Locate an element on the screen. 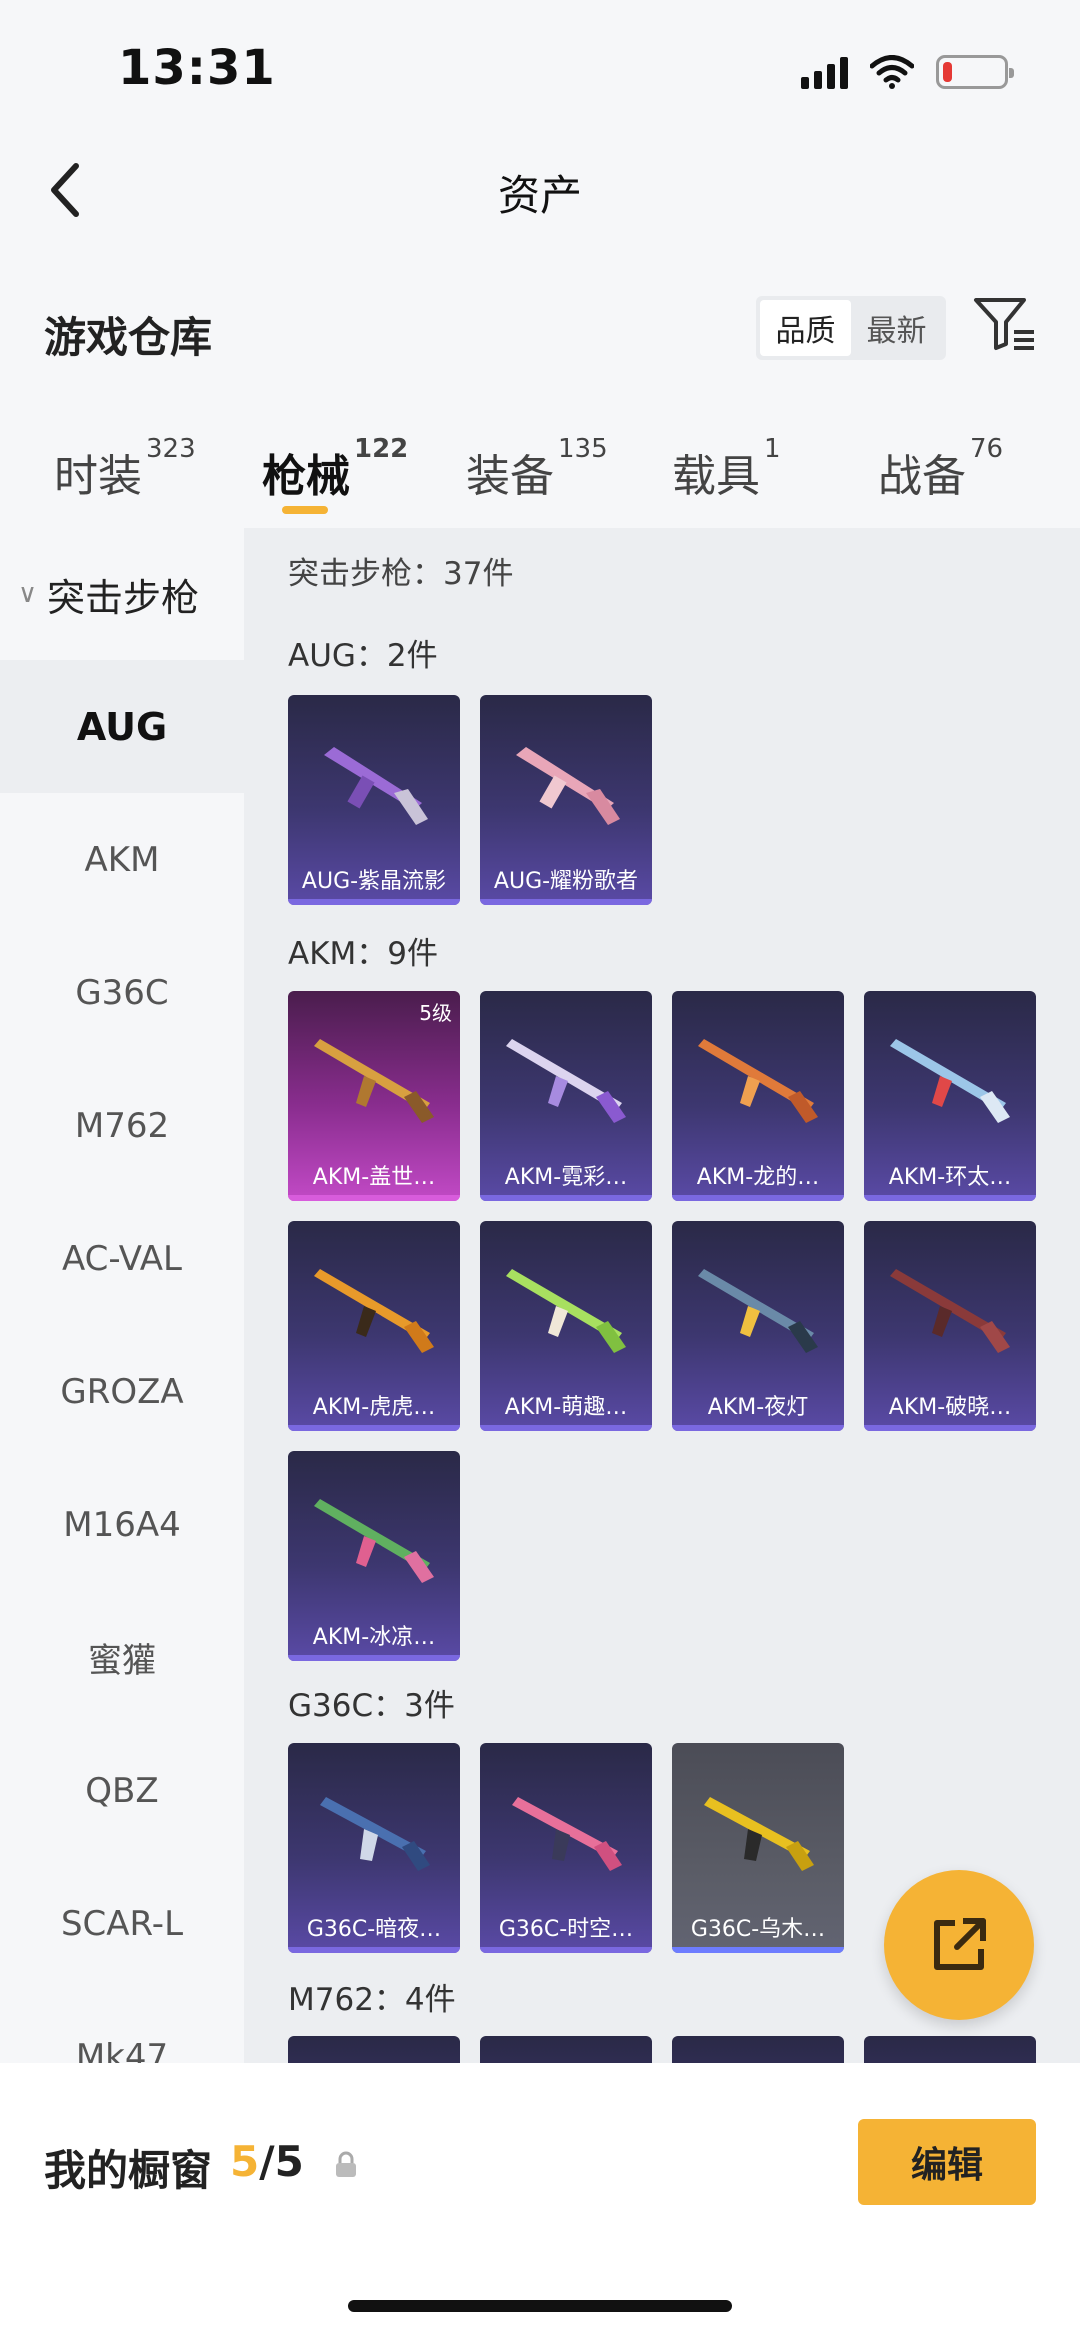  sidebar-group-label: 突击步枪 is located at coordinates (123, 597).